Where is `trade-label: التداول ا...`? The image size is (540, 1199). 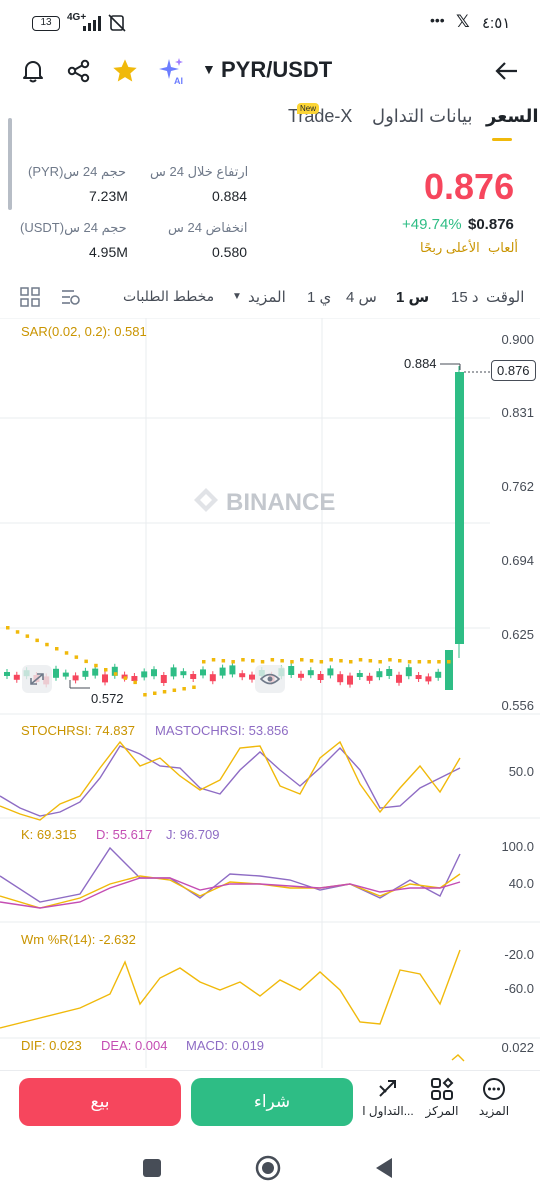 trade-label: التداول ا... is located at coordinates (388, 1111).